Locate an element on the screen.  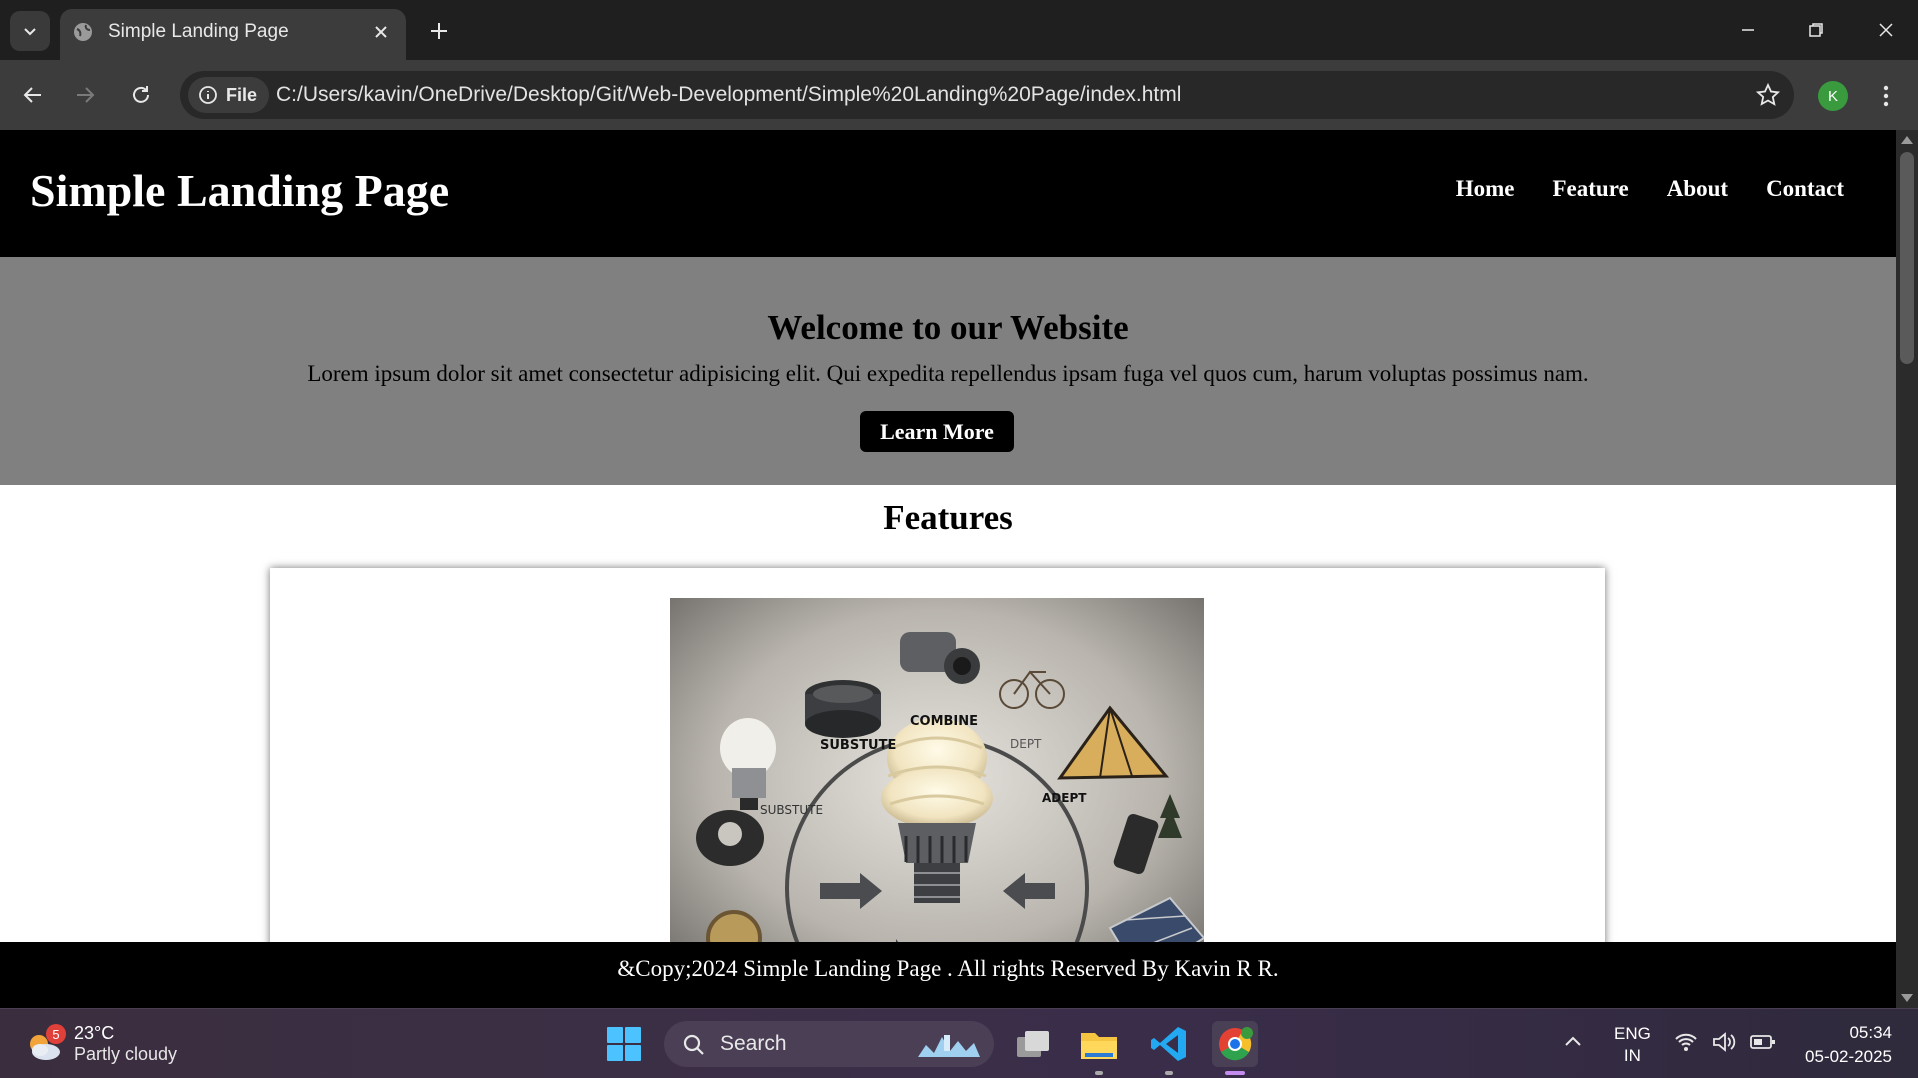
chrome-icon is located at coordinates (1236, 1044).